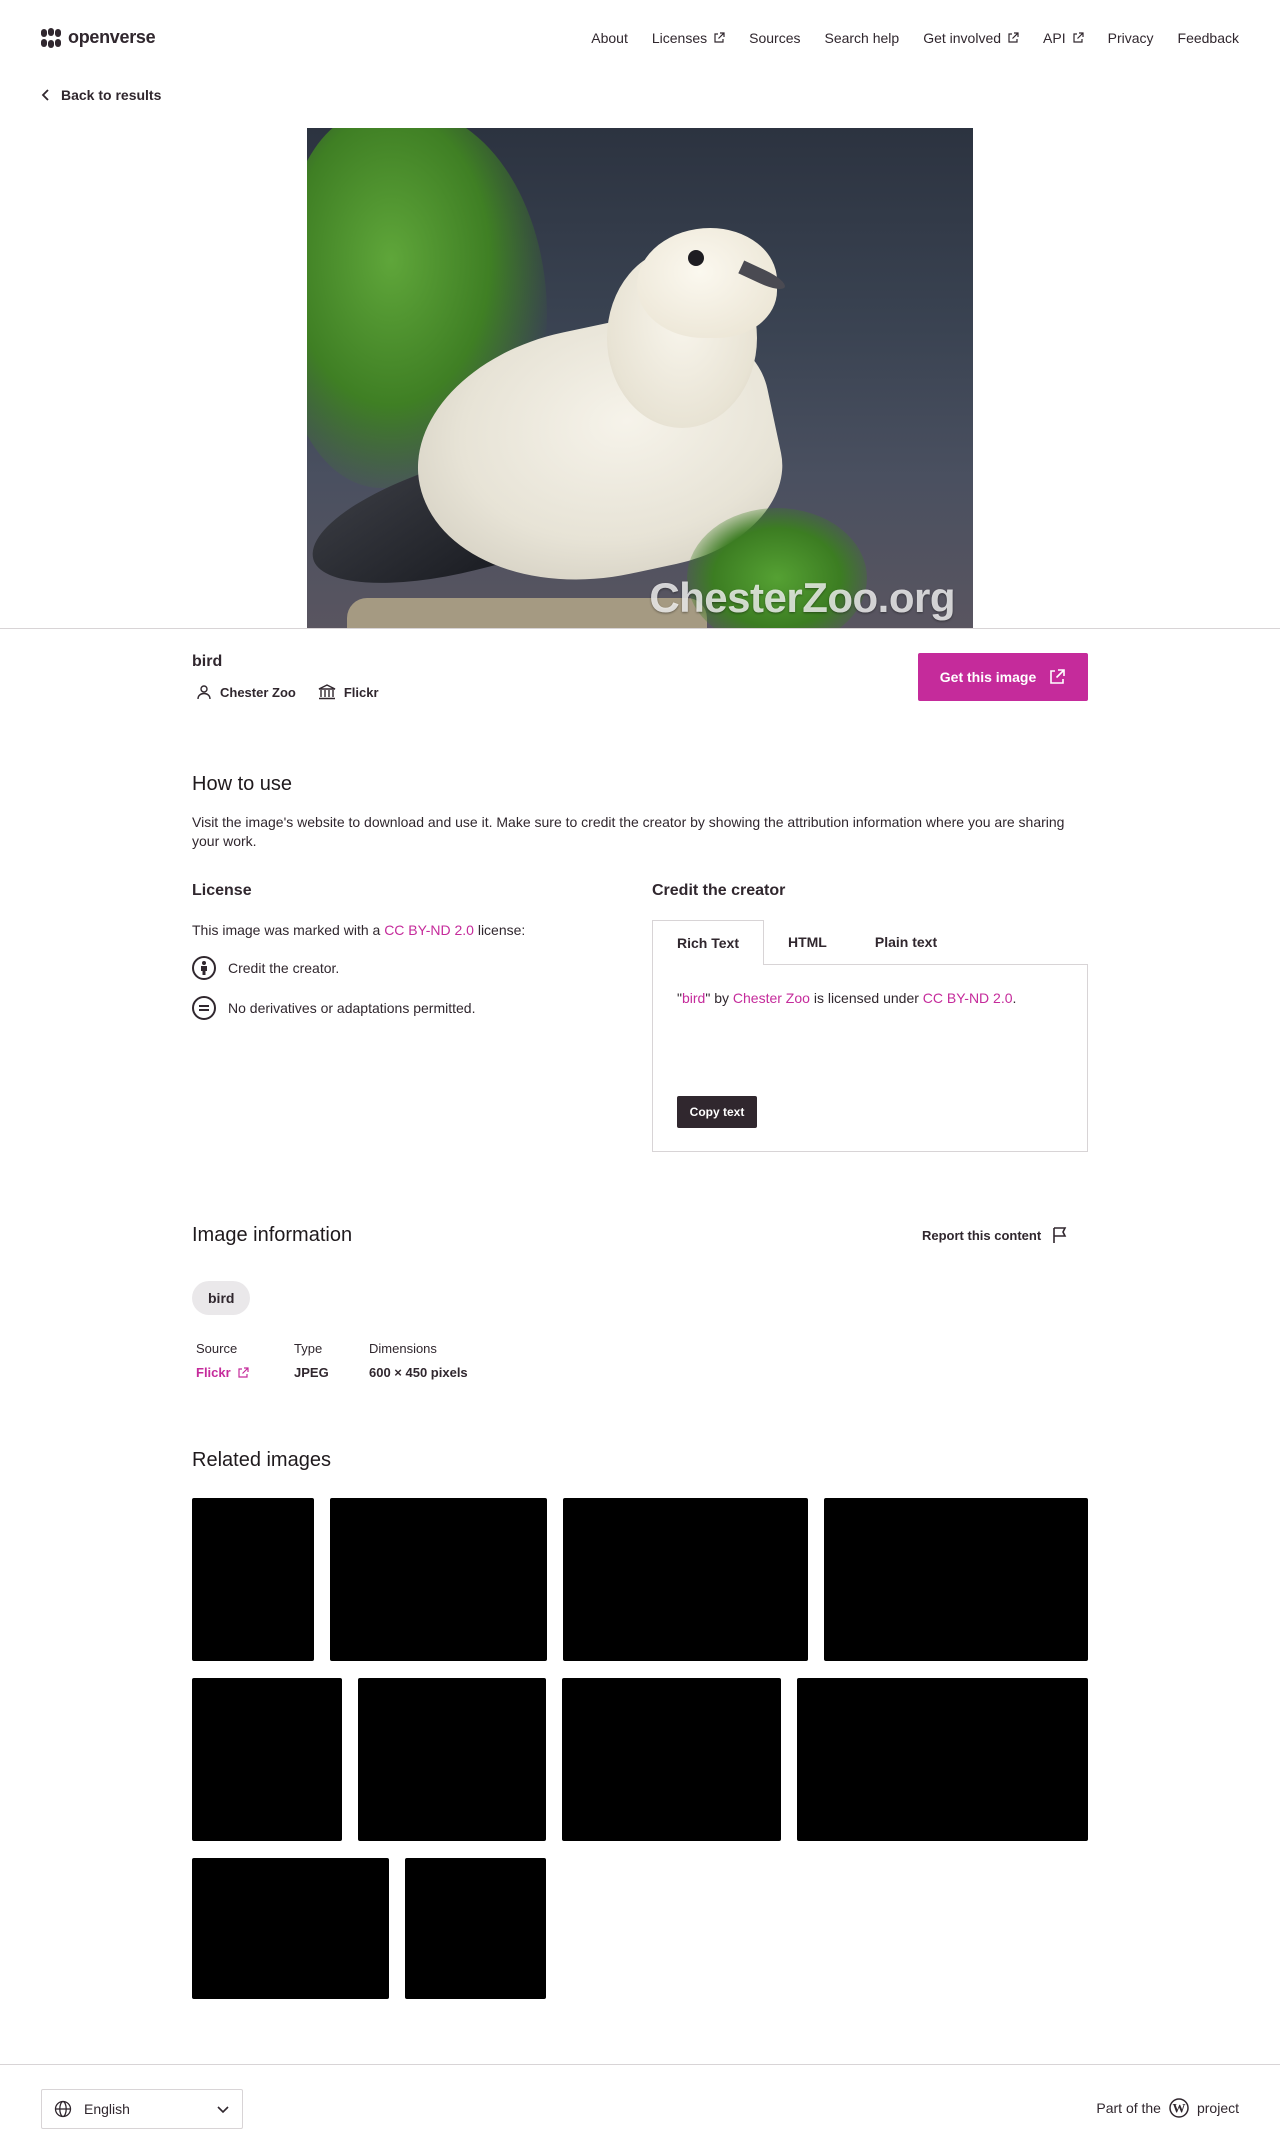 This screenshot has width=1280, height=2153. I want to click on nav-about: About, so click(609, 38).